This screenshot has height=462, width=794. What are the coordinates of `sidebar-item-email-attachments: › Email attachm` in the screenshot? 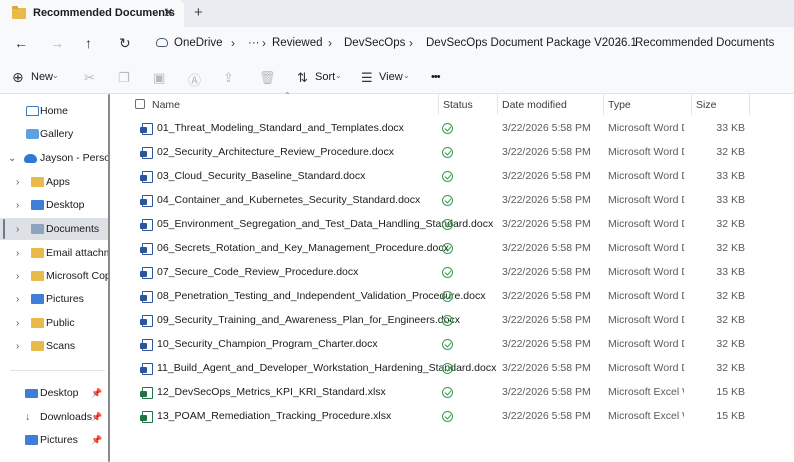 It's located at (55, 253).